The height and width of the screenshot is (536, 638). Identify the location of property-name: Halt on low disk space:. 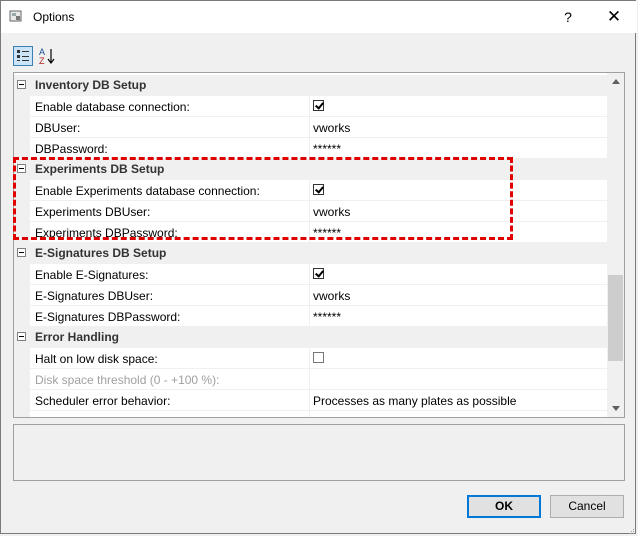
(96, 359).